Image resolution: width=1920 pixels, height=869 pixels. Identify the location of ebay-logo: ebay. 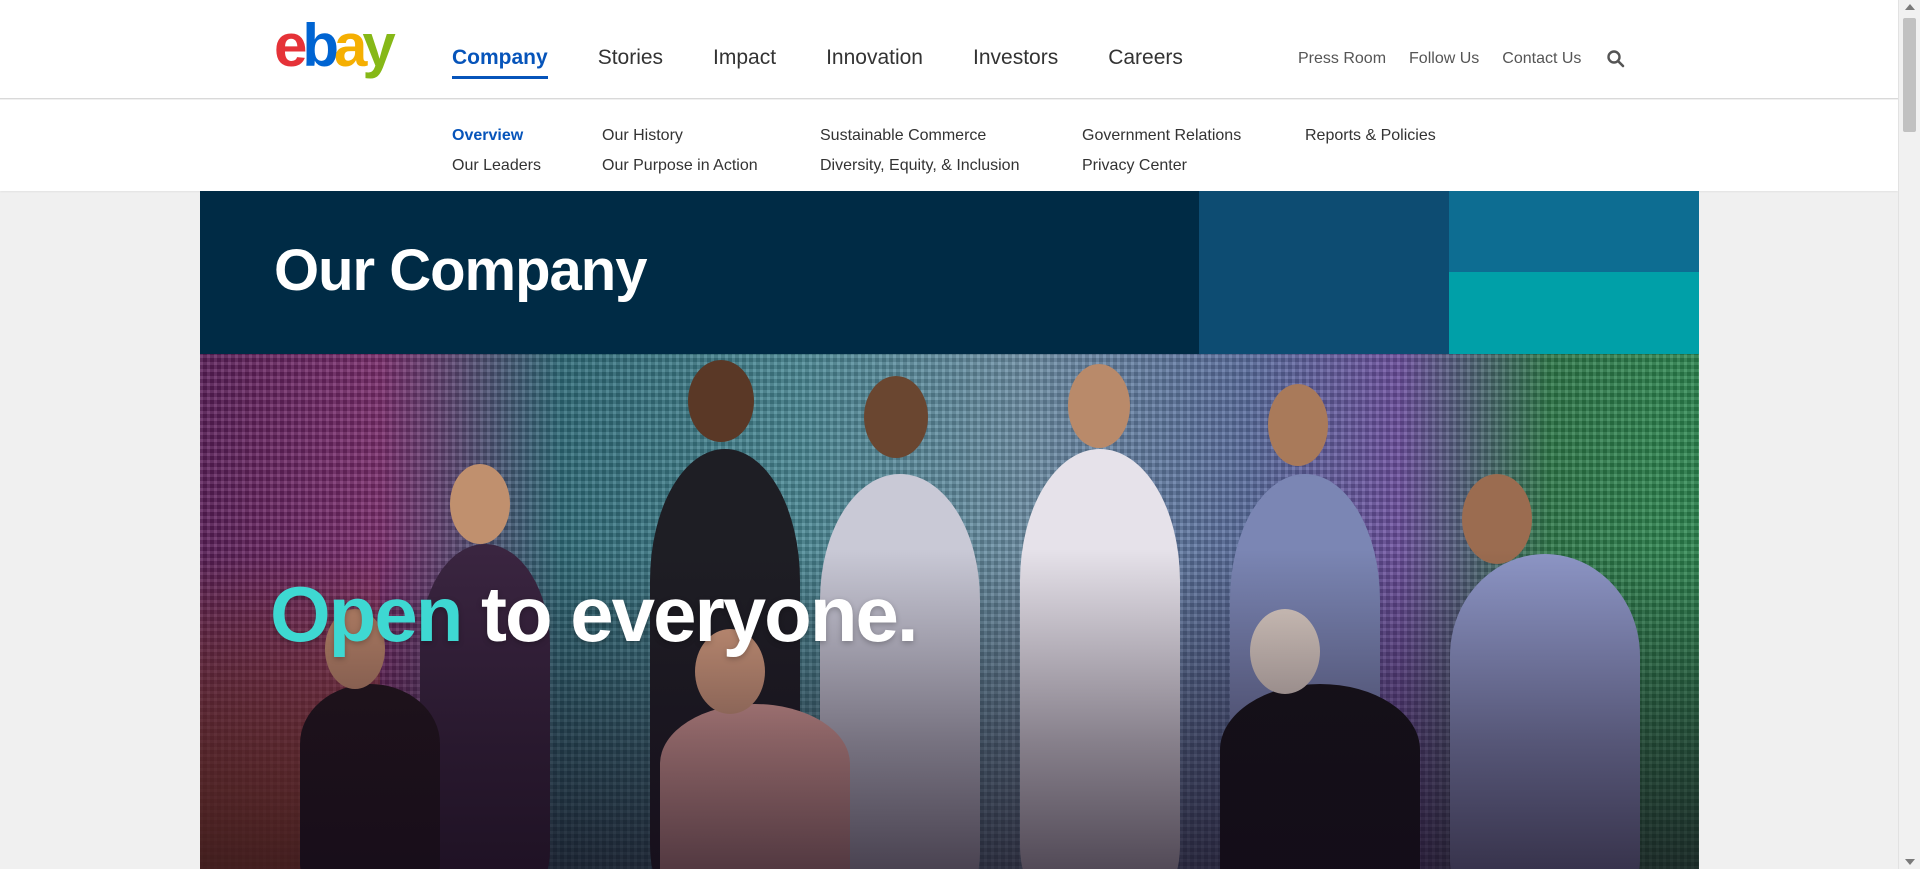
(339, 48).